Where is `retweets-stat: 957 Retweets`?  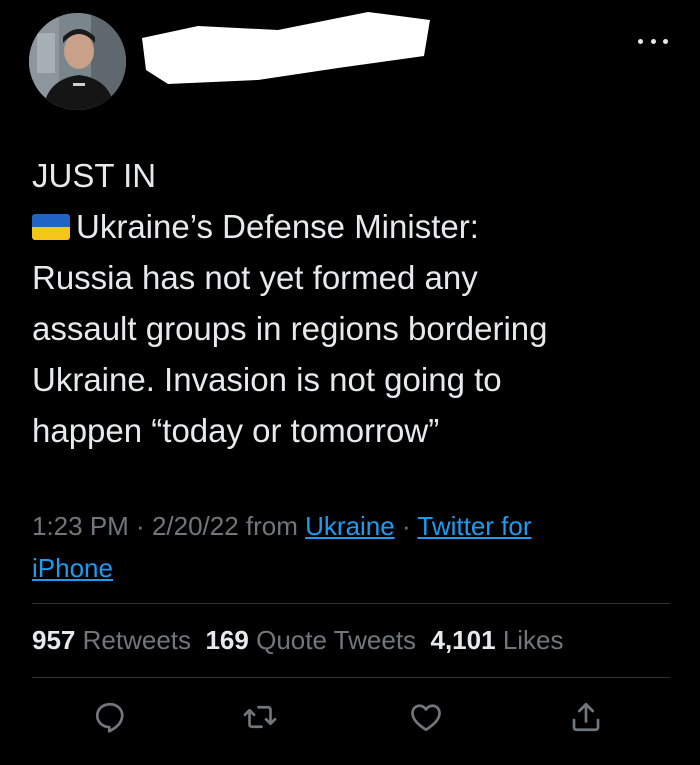
retweets-stat: 957 Retweets is located at coordinates (111, 640).